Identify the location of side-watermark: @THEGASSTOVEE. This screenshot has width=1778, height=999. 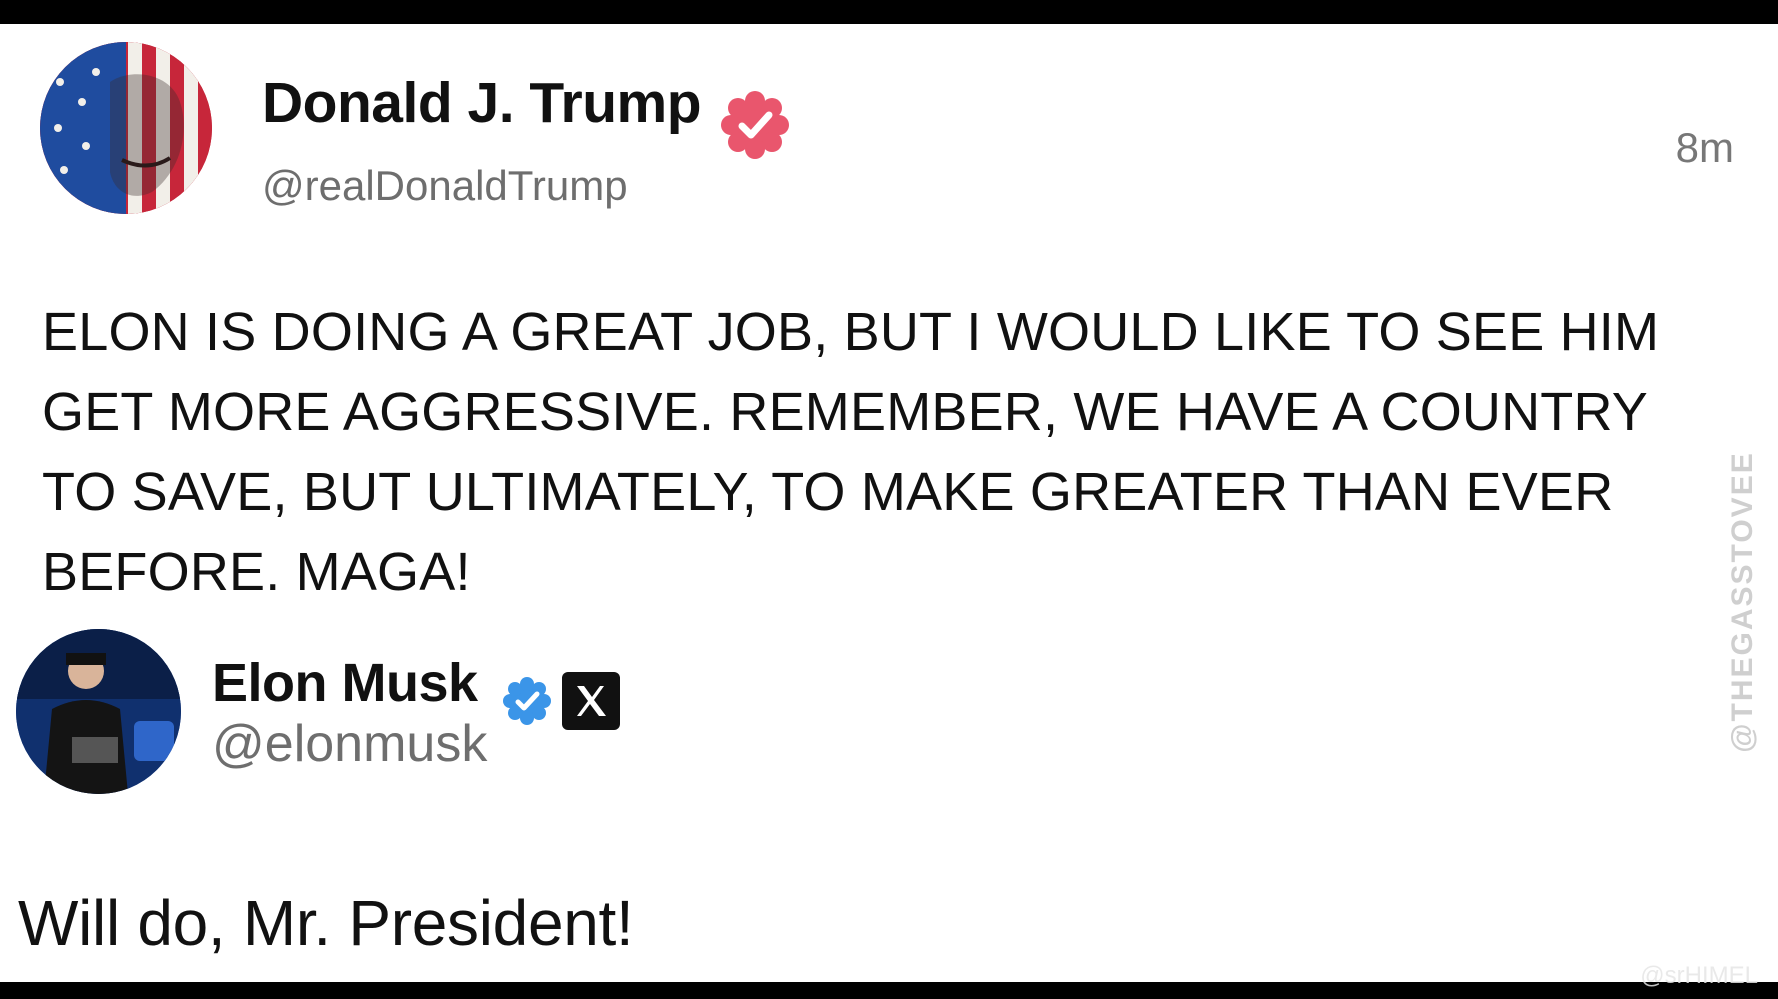
(1742, 602).